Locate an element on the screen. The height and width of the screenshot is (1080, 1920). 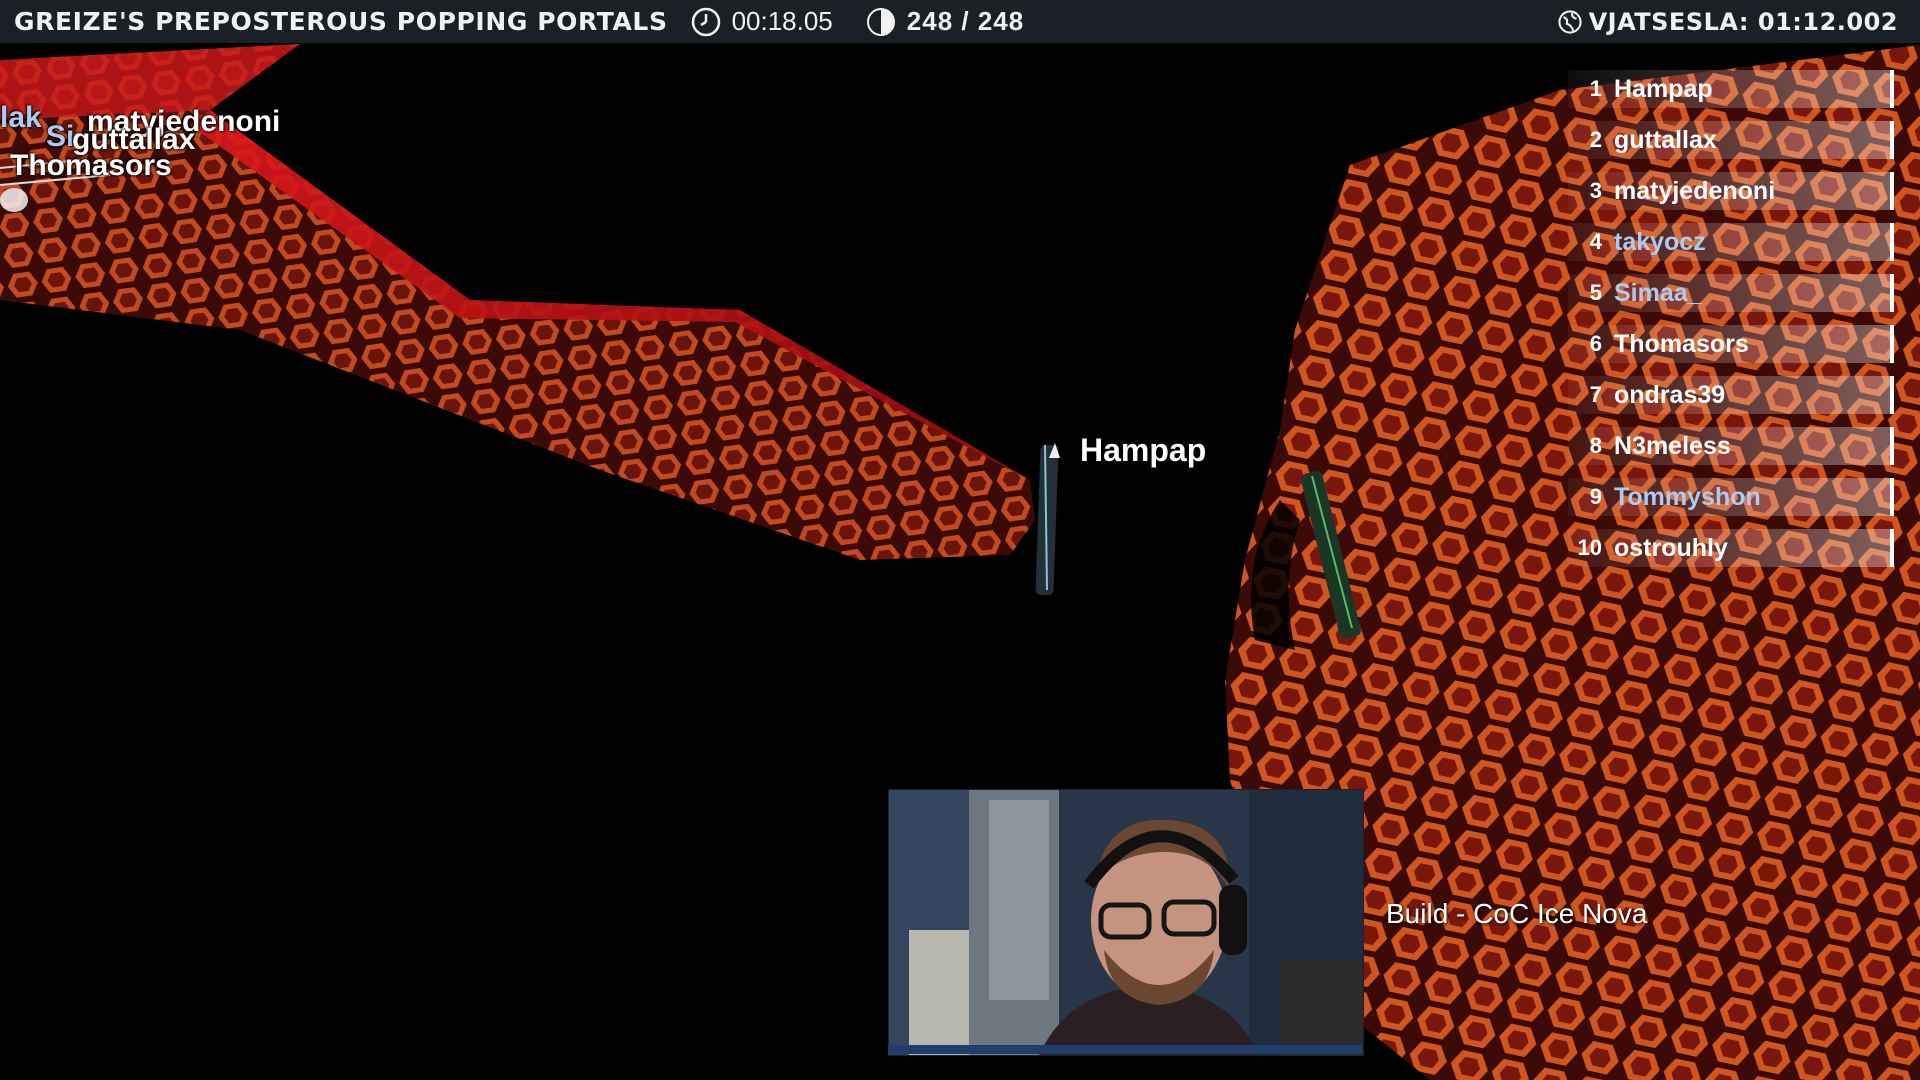
leaderboard-player-name: matyjedenoni is located at coordinates (1695, 190).